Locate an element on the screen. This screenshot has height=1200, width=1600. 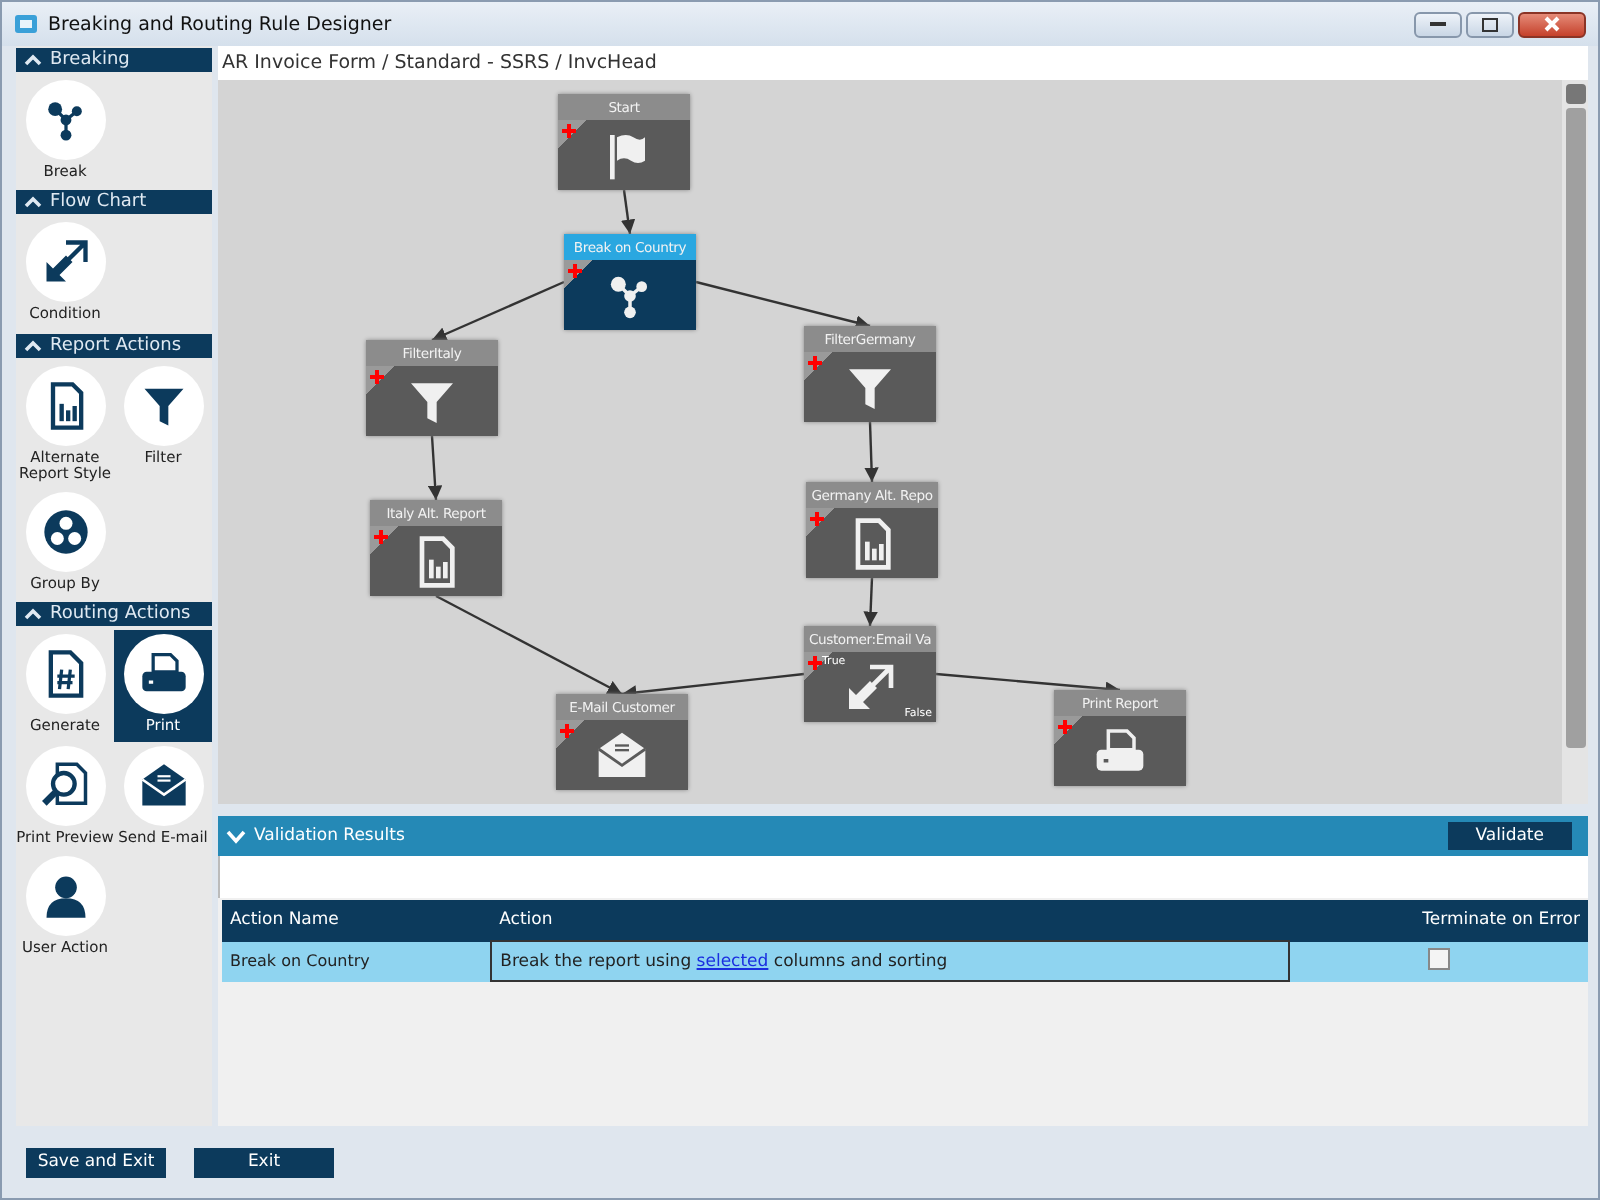
section-header: Breaking is located at coordinates (114, 60).